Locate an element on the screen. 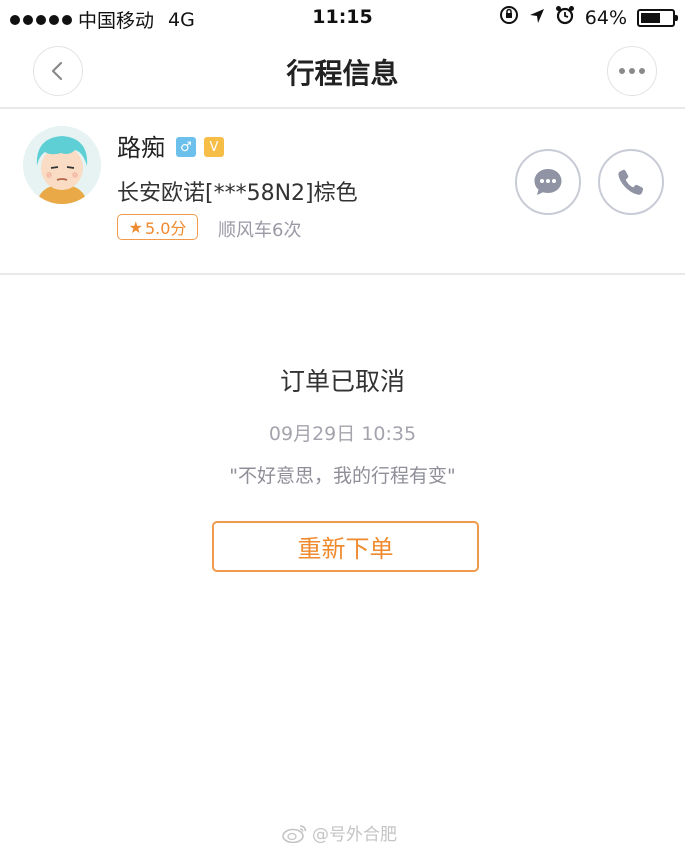 The height and width of the screenshot is (851, 685). ellipsis-icon is located at coordinates (632, 71).